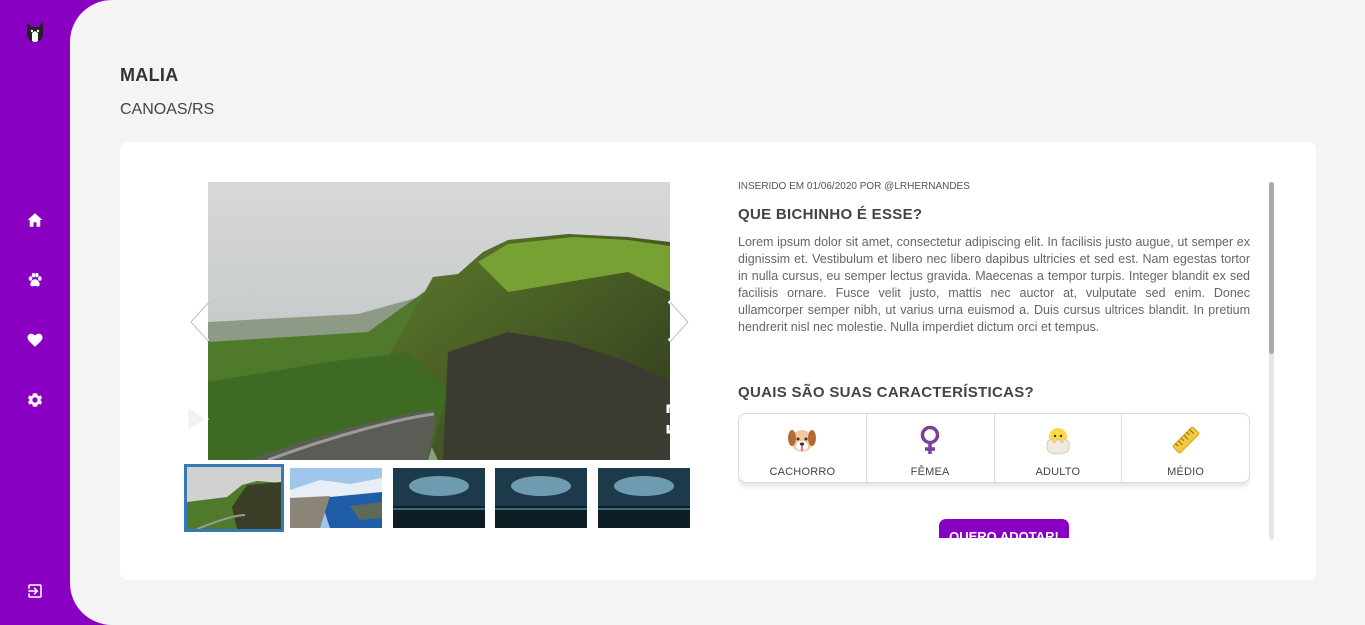  I want to click on traits-list: CACHORRO FÊMEA ADULTO MÉDIO, so click(994, 448).